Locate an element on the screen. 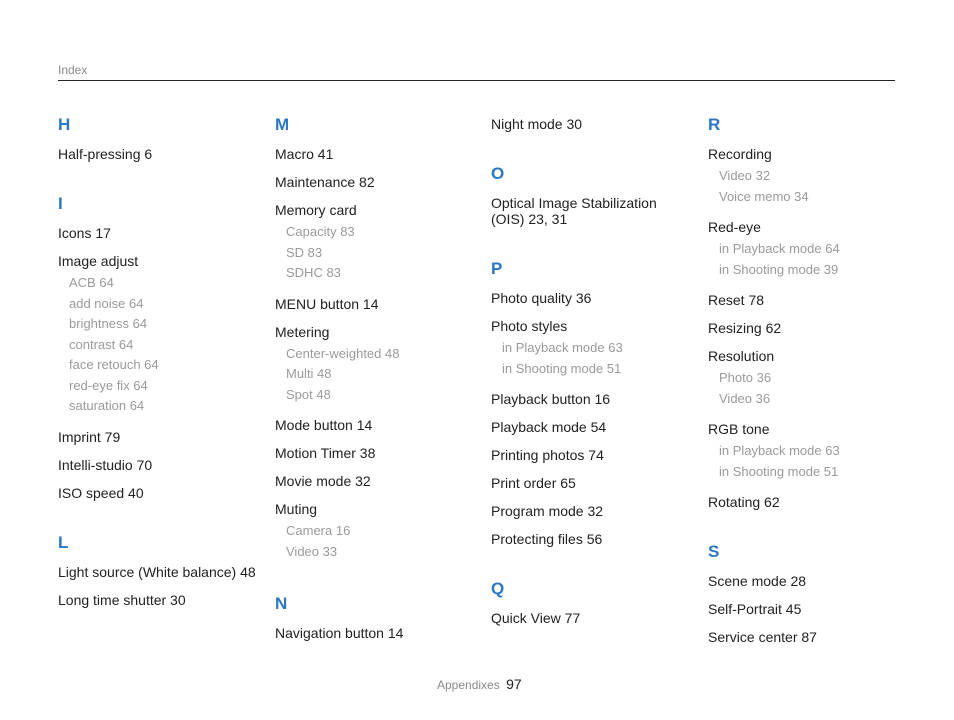 This screenshot has width=954, height=720. index-entry: Image adjust is located at coordinates (98, 261).